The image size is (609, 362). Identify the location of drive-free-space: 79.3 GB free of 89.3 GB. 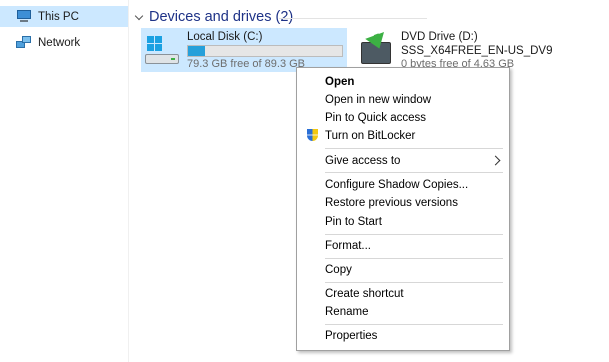
(246, 64).